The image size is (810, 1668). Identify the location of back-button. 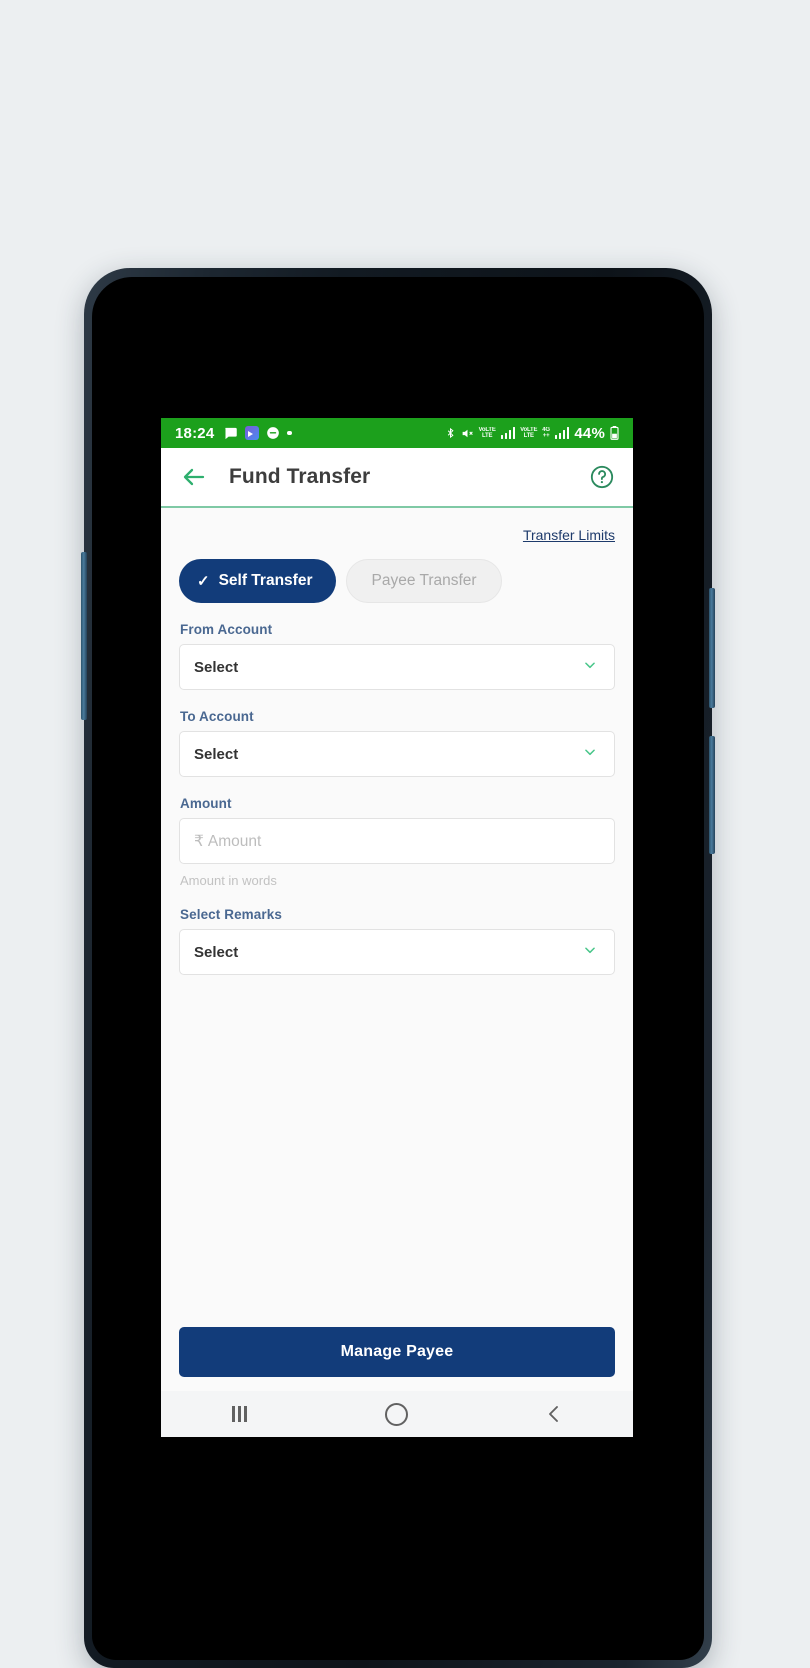
(554, 1414).